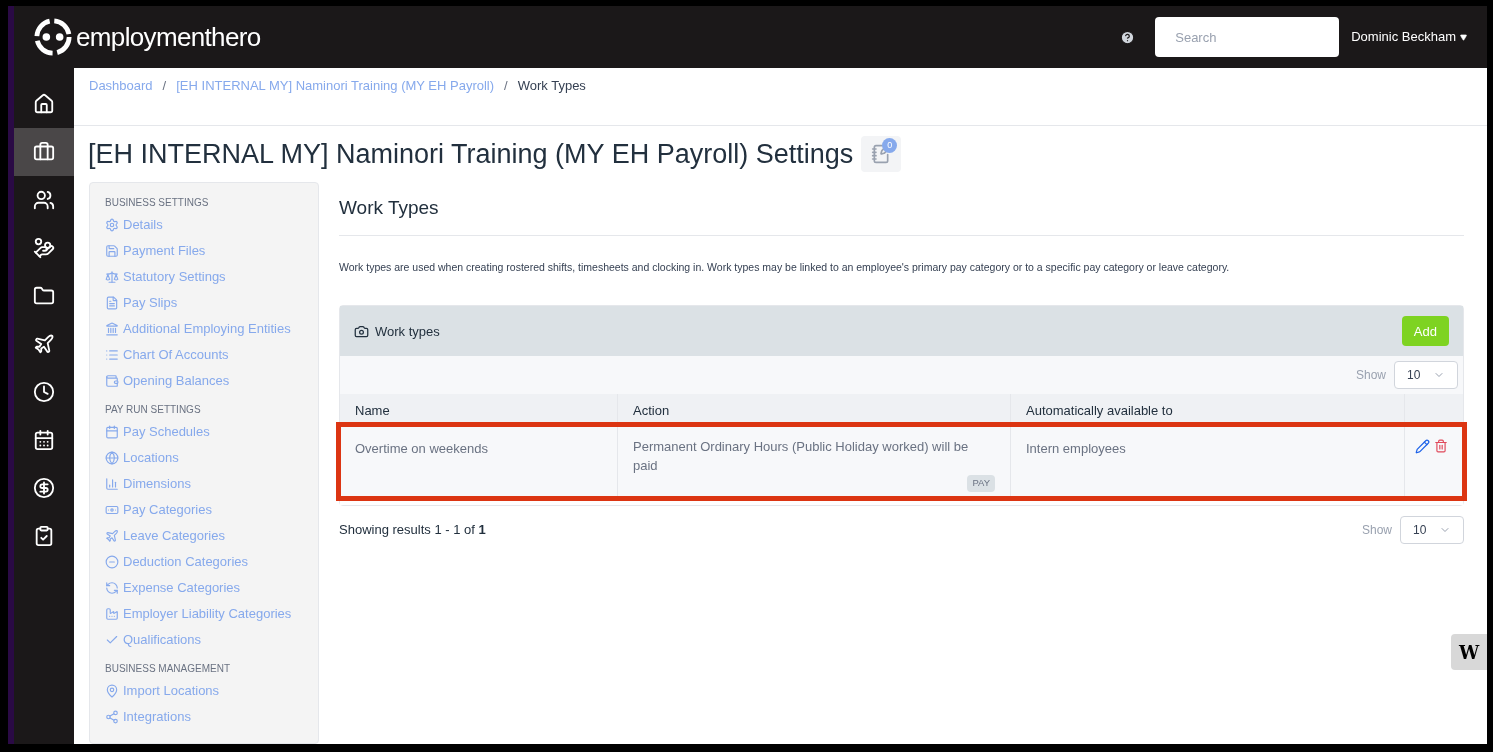 The width and height of the screenshot is (1493, 752). What do you see at coordinates (112, 510) in the screenshot?
I see `banknote-icon` at bounding box center [112, 510].